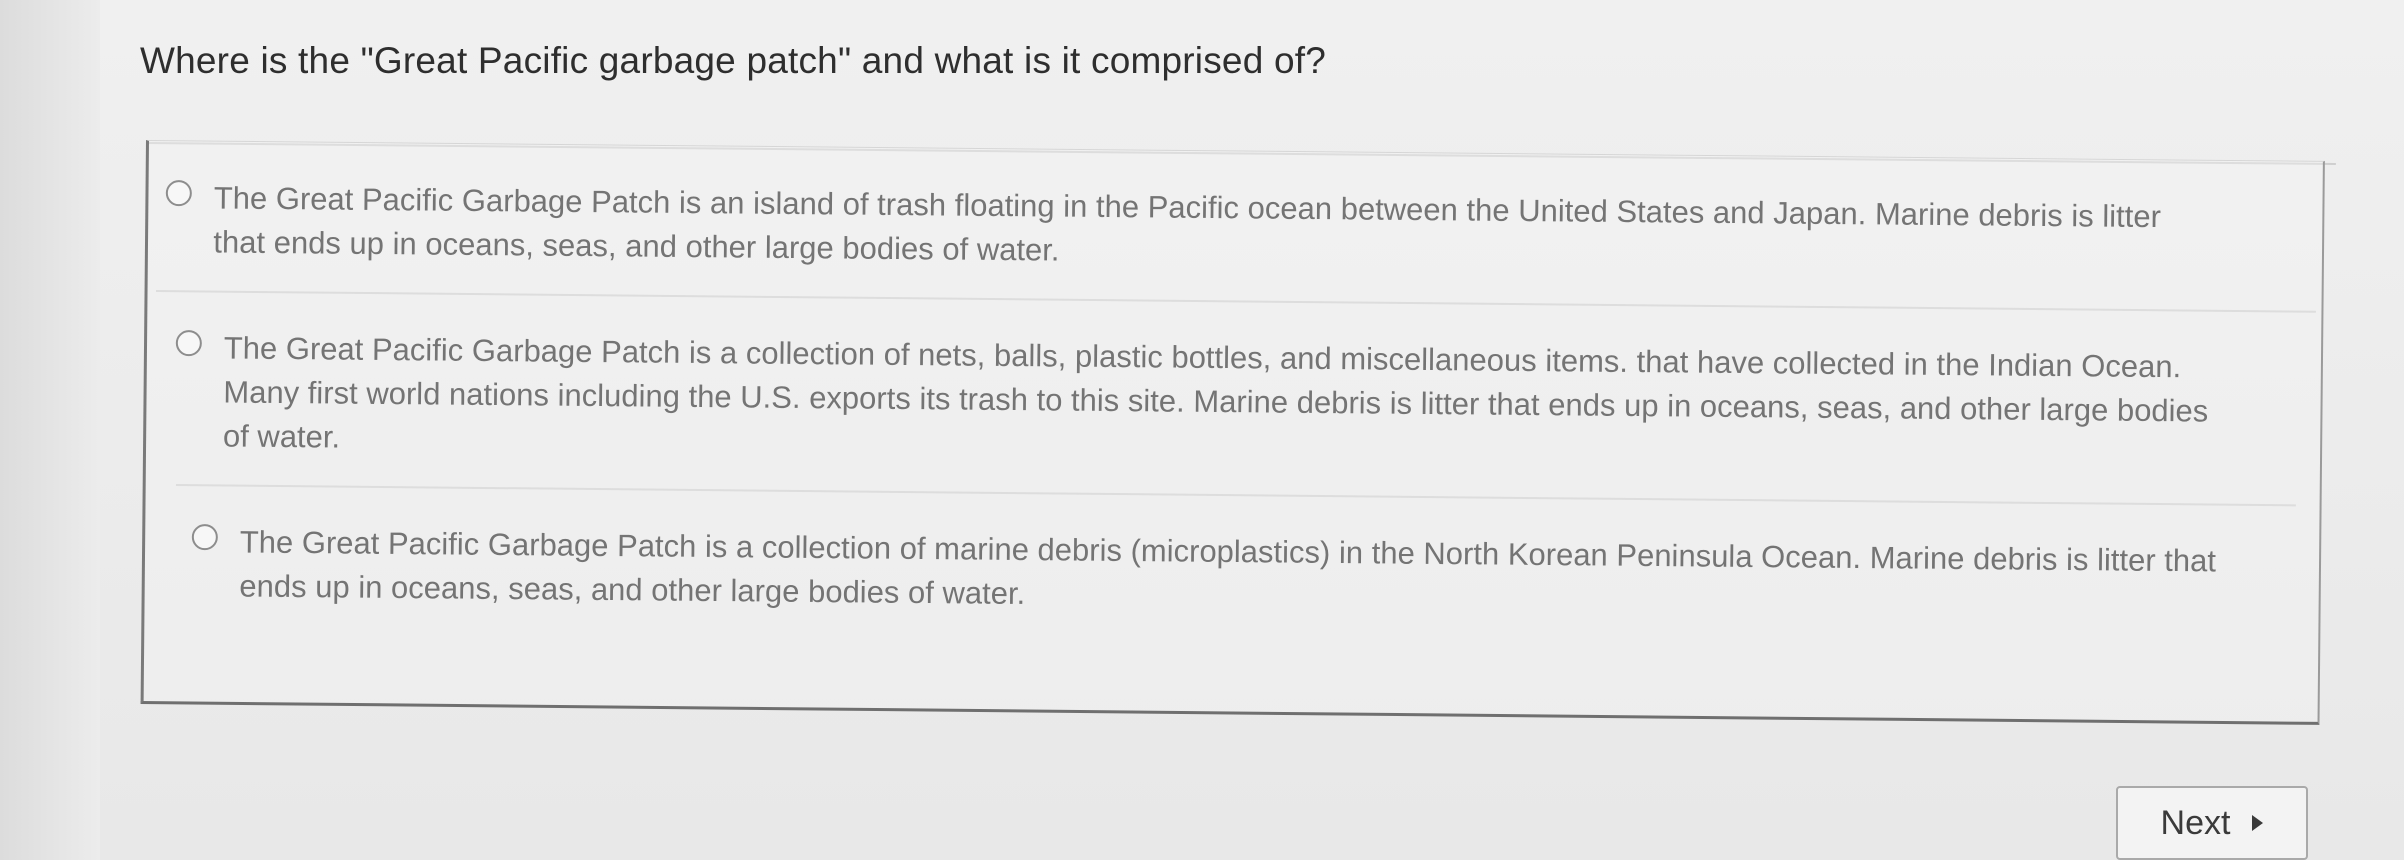 The width and height of the screenshot is (2404, 860). What do you see at coordinates (2195, 822) in the screenshot?
I see `next-button-label: Next` at bounding box center [2195, 822].